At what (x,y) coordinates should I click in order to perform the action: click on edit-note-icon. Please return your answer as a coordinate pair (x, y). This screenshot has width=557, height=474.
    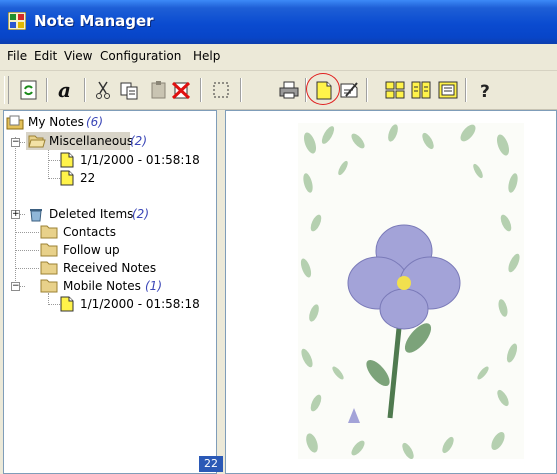
    Looking at the image, I should click on (349, 90).